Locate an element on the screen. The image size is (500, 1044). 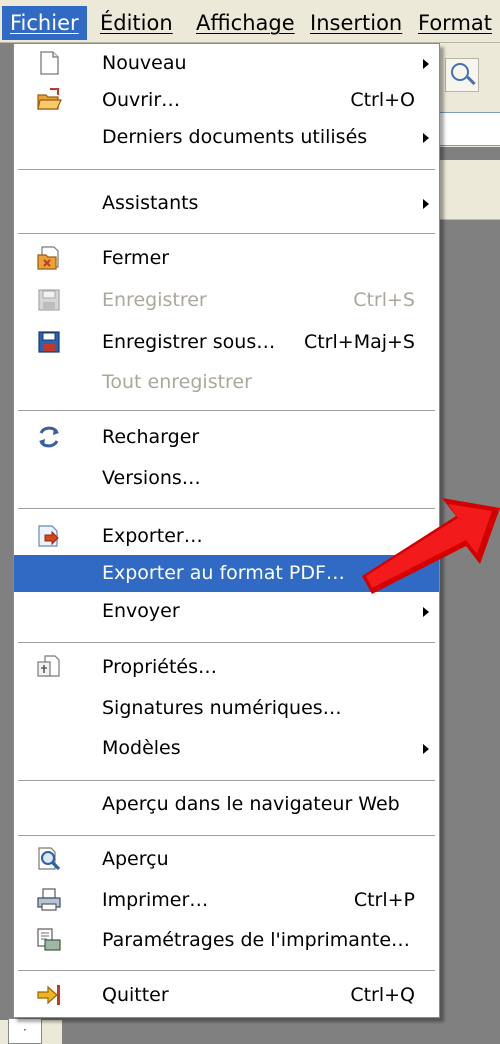
menu-item-apercu-navigateur: Aperçu dans le navigateur Web is located at coordinates (226, 804).